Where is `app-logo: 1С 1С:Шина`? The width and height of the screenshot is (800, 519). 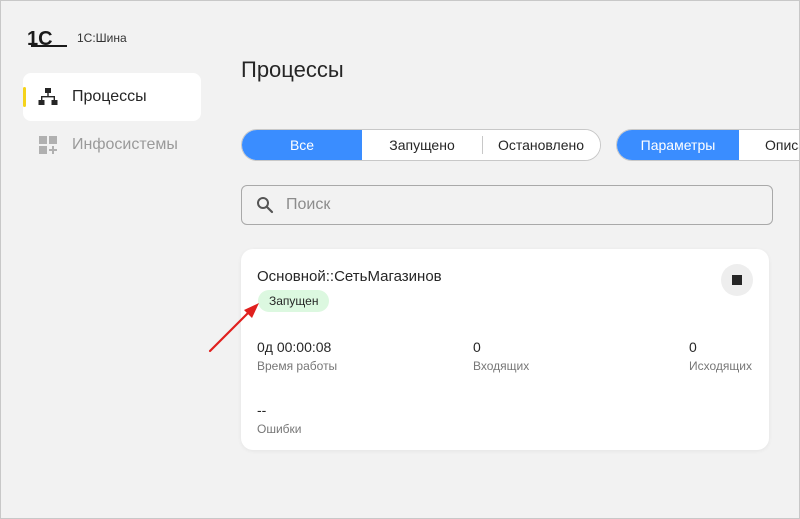 app-logo: 1С 1С:Шина is located at coordinates (77, 38).